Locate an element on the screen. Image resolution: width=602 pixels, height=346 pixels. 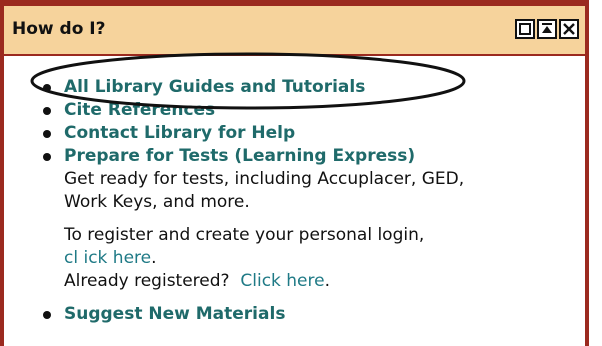
list-item: Suggest New Materials is located at coordinates (253, 314).